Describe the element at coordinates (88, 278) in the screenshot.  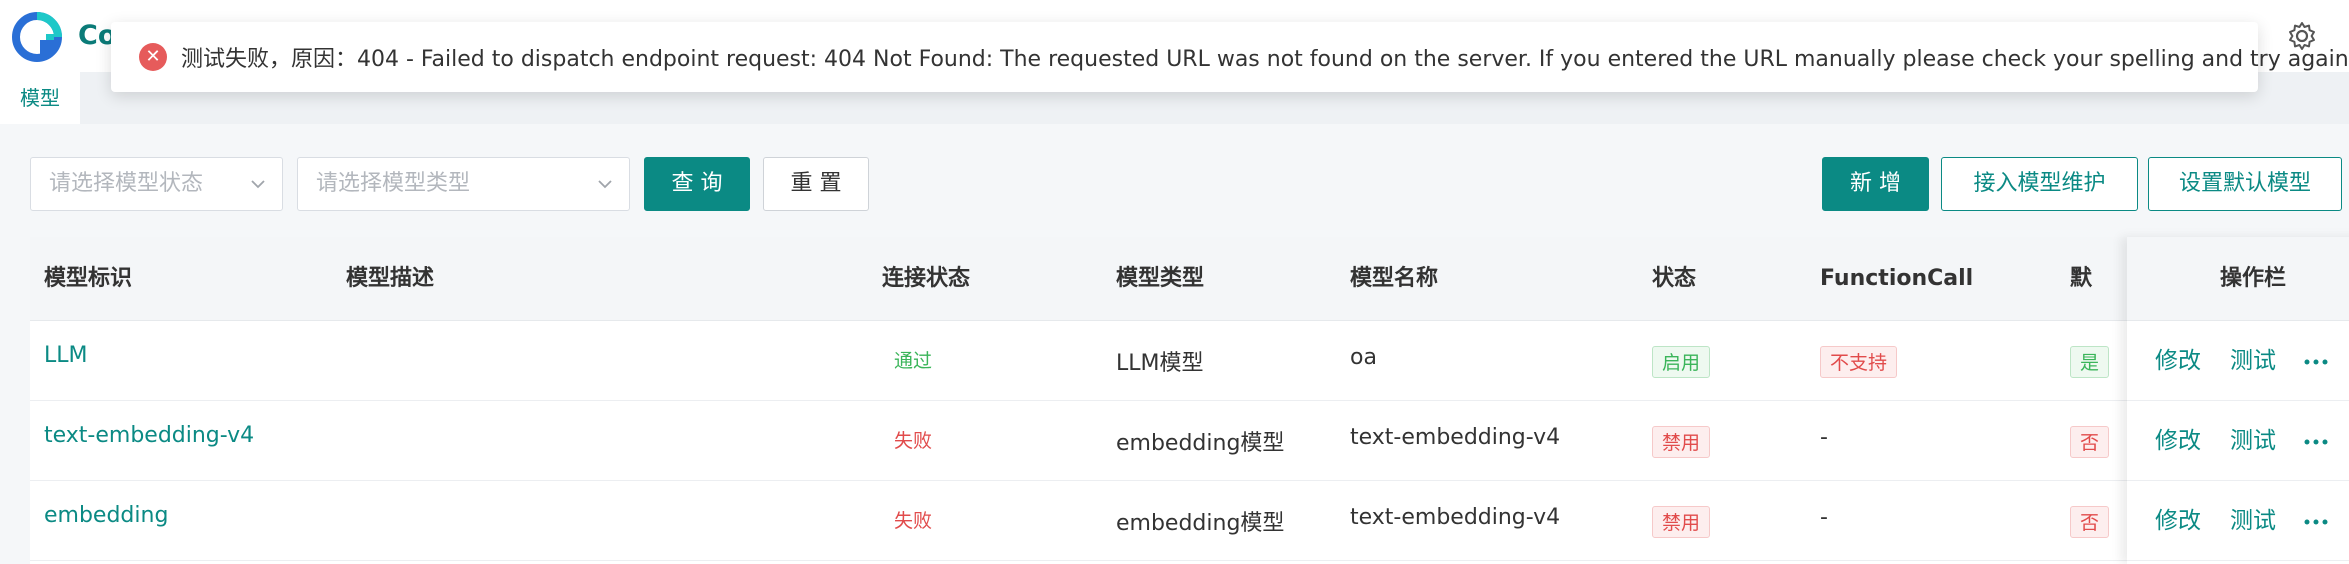
I see `column-header: 模型标识` at that location.